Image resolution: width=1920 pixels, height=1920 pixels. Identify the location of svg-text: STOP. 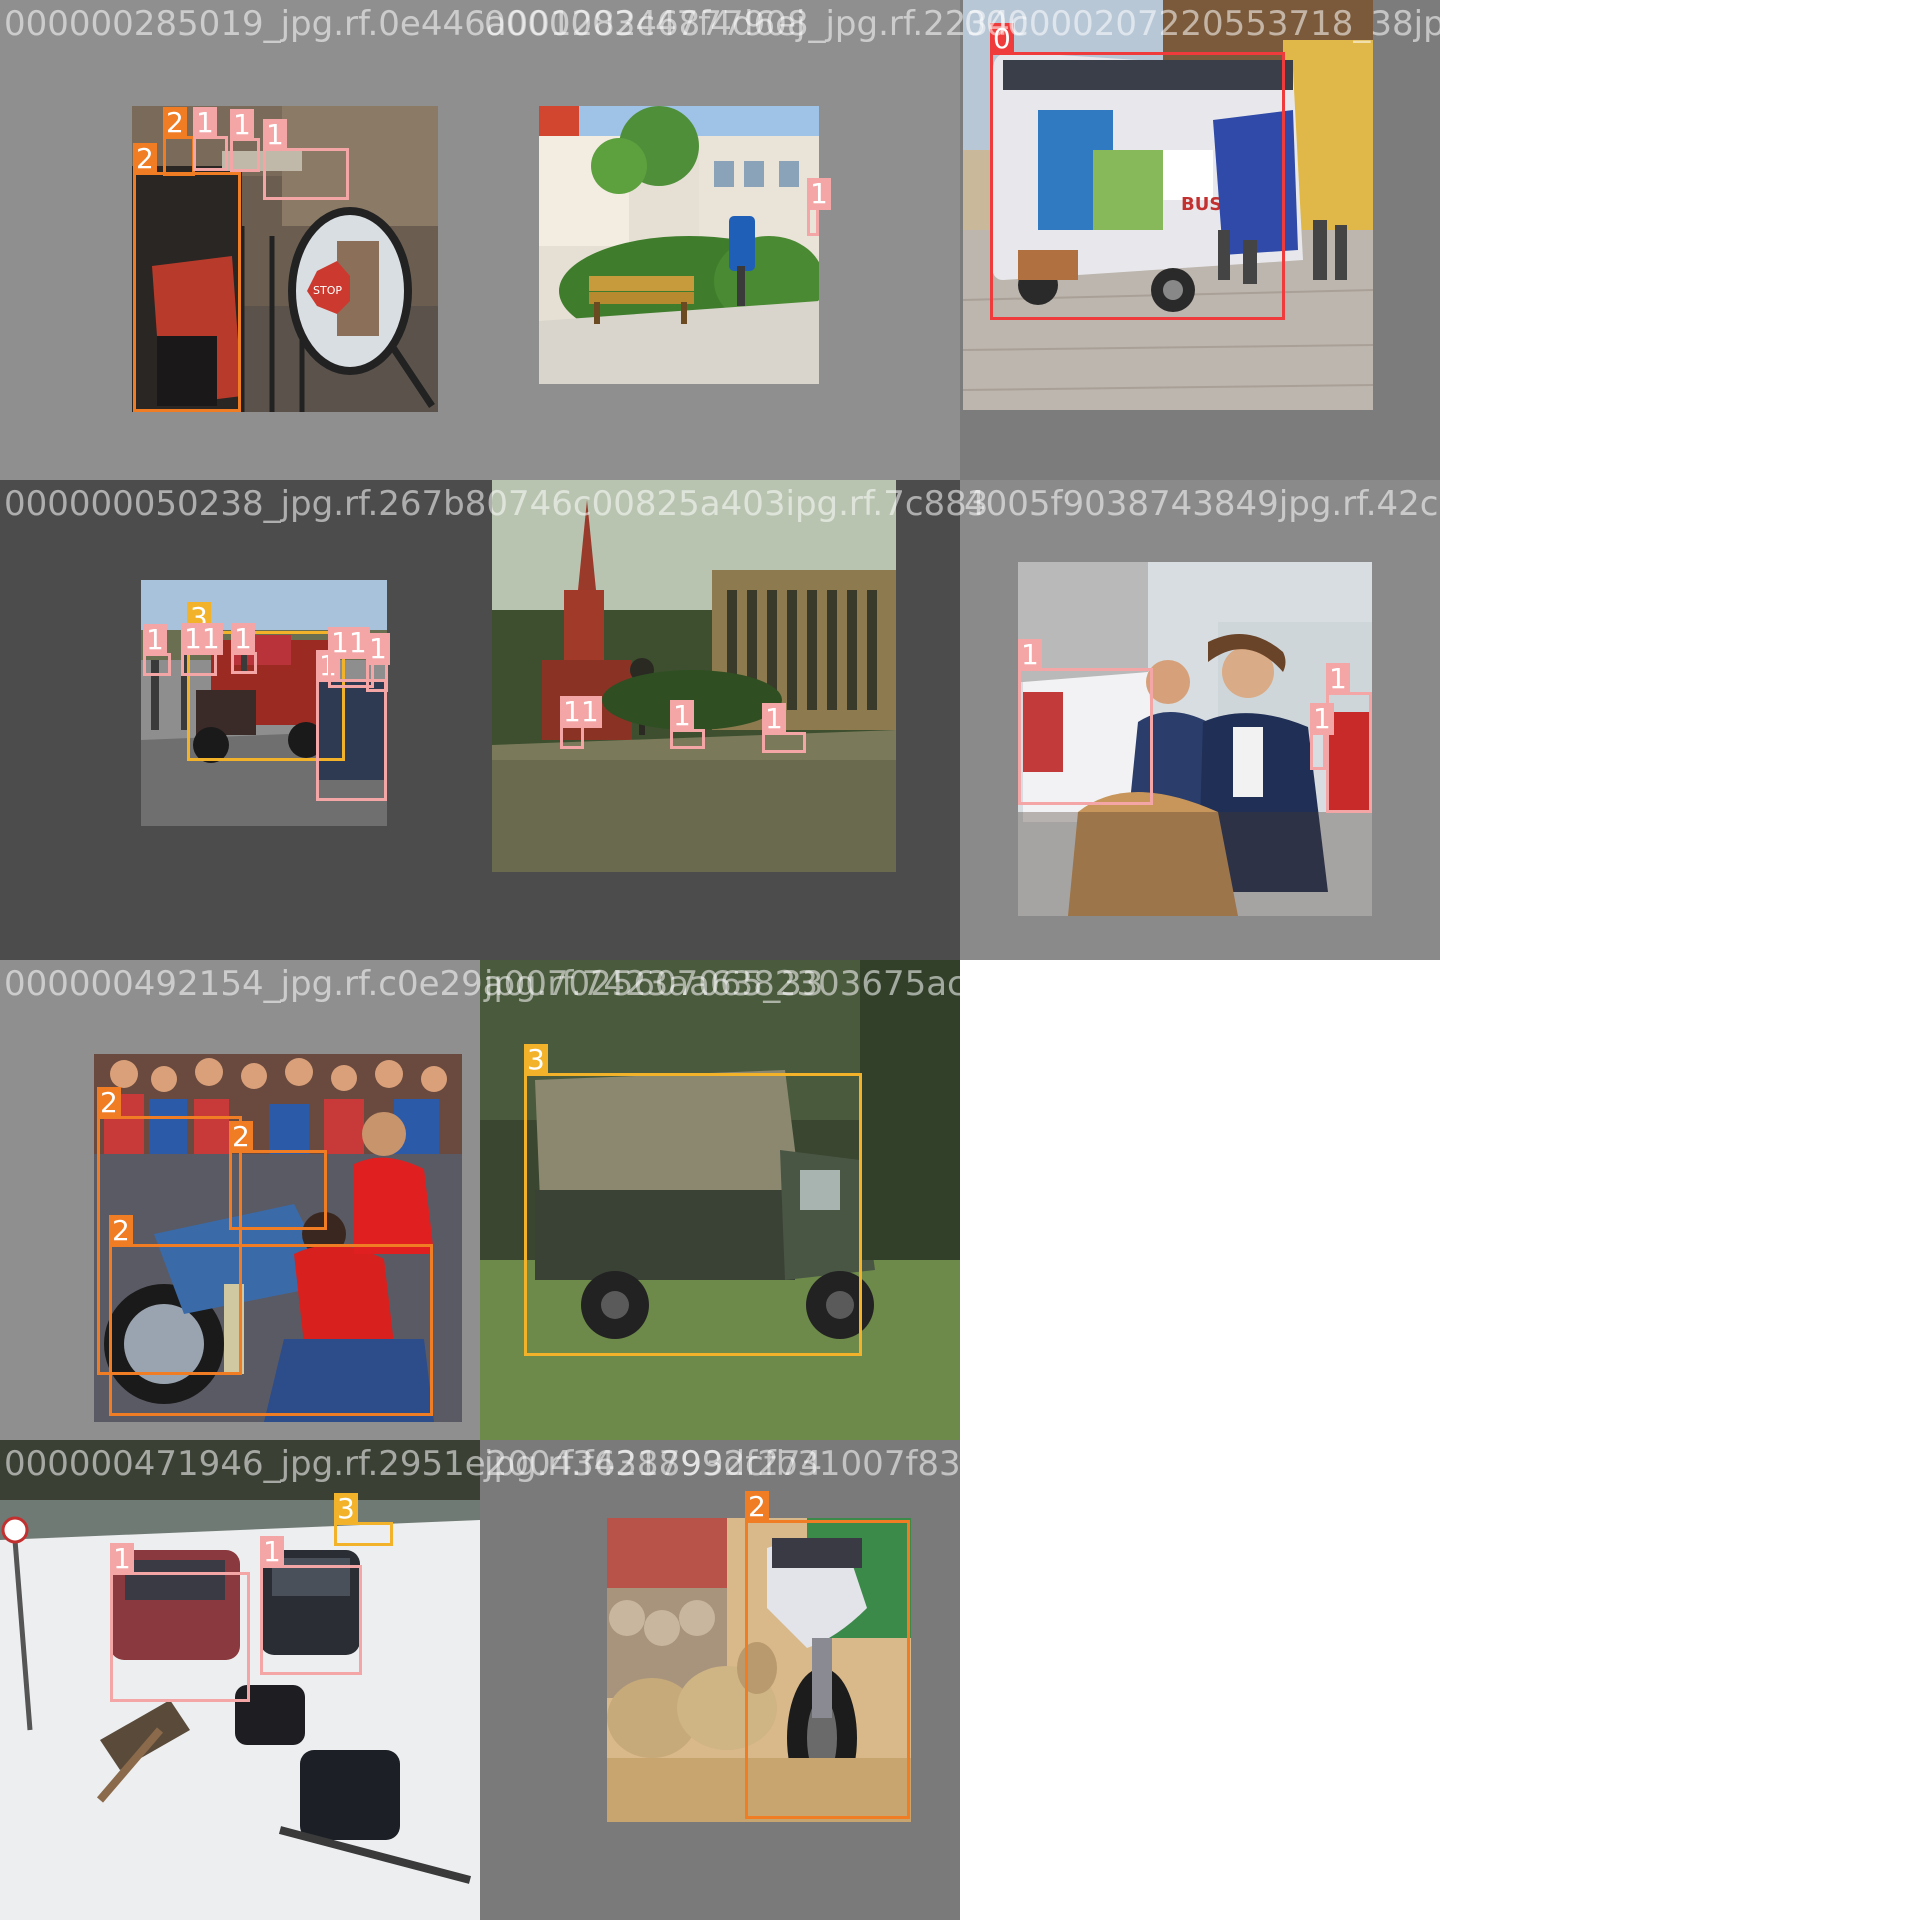
(327, 290).